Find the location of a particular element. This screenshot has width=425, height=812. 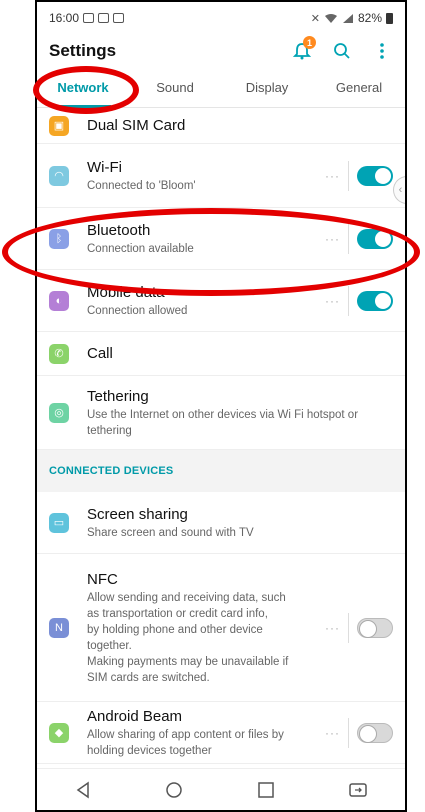

item-title: Tethering is located at coordinates (118, 396).